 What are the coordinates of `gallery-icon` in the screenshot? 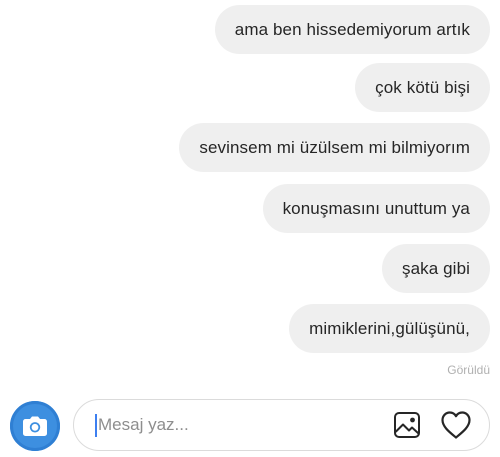 It's located at (407, 425).